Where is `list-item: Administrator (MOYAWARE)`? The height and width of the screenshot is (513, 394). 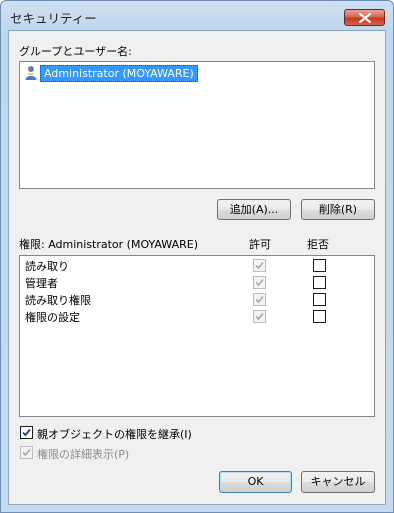
list-item: Administrator (MOYAWARE) is located at coordinates (111, 73).